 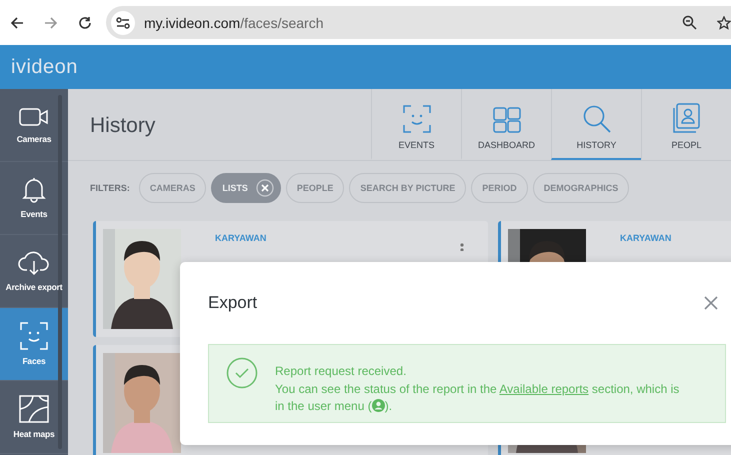 I want to click on filters-label: FILTERS:, so click(x=110, y=188).